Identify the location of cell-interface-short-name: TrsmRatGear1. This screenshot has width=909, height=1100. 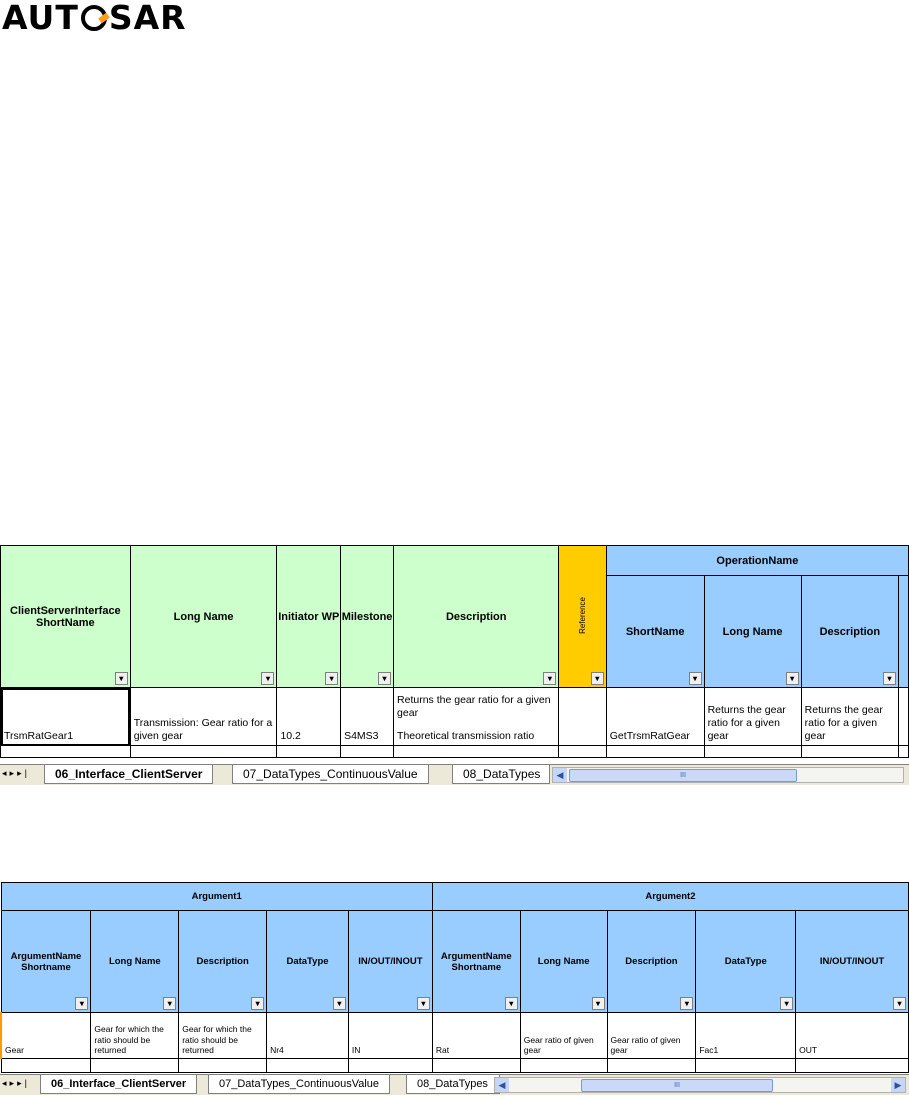
(65, 716).